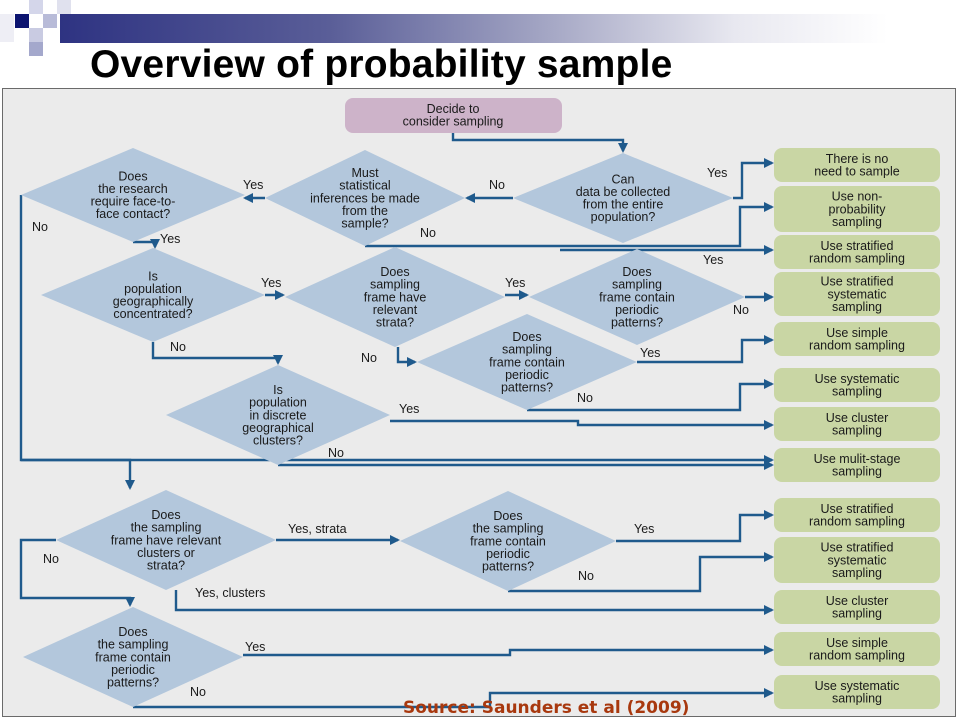 The image size is (960, 721). I want to click on edge-label-strata-no: No, so click(369, 358).